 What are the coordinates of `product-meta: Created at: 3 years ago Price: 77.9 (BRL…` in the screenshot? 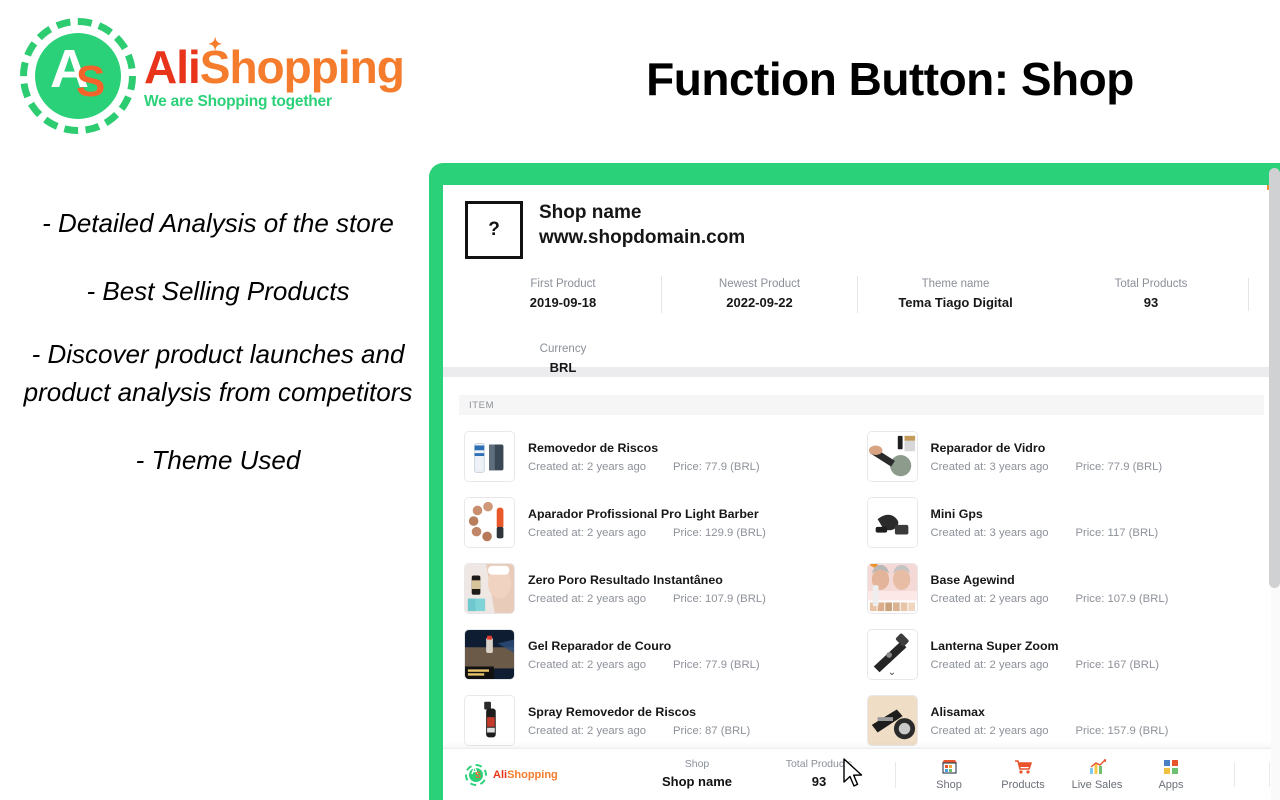 It's located at (1098, 467).